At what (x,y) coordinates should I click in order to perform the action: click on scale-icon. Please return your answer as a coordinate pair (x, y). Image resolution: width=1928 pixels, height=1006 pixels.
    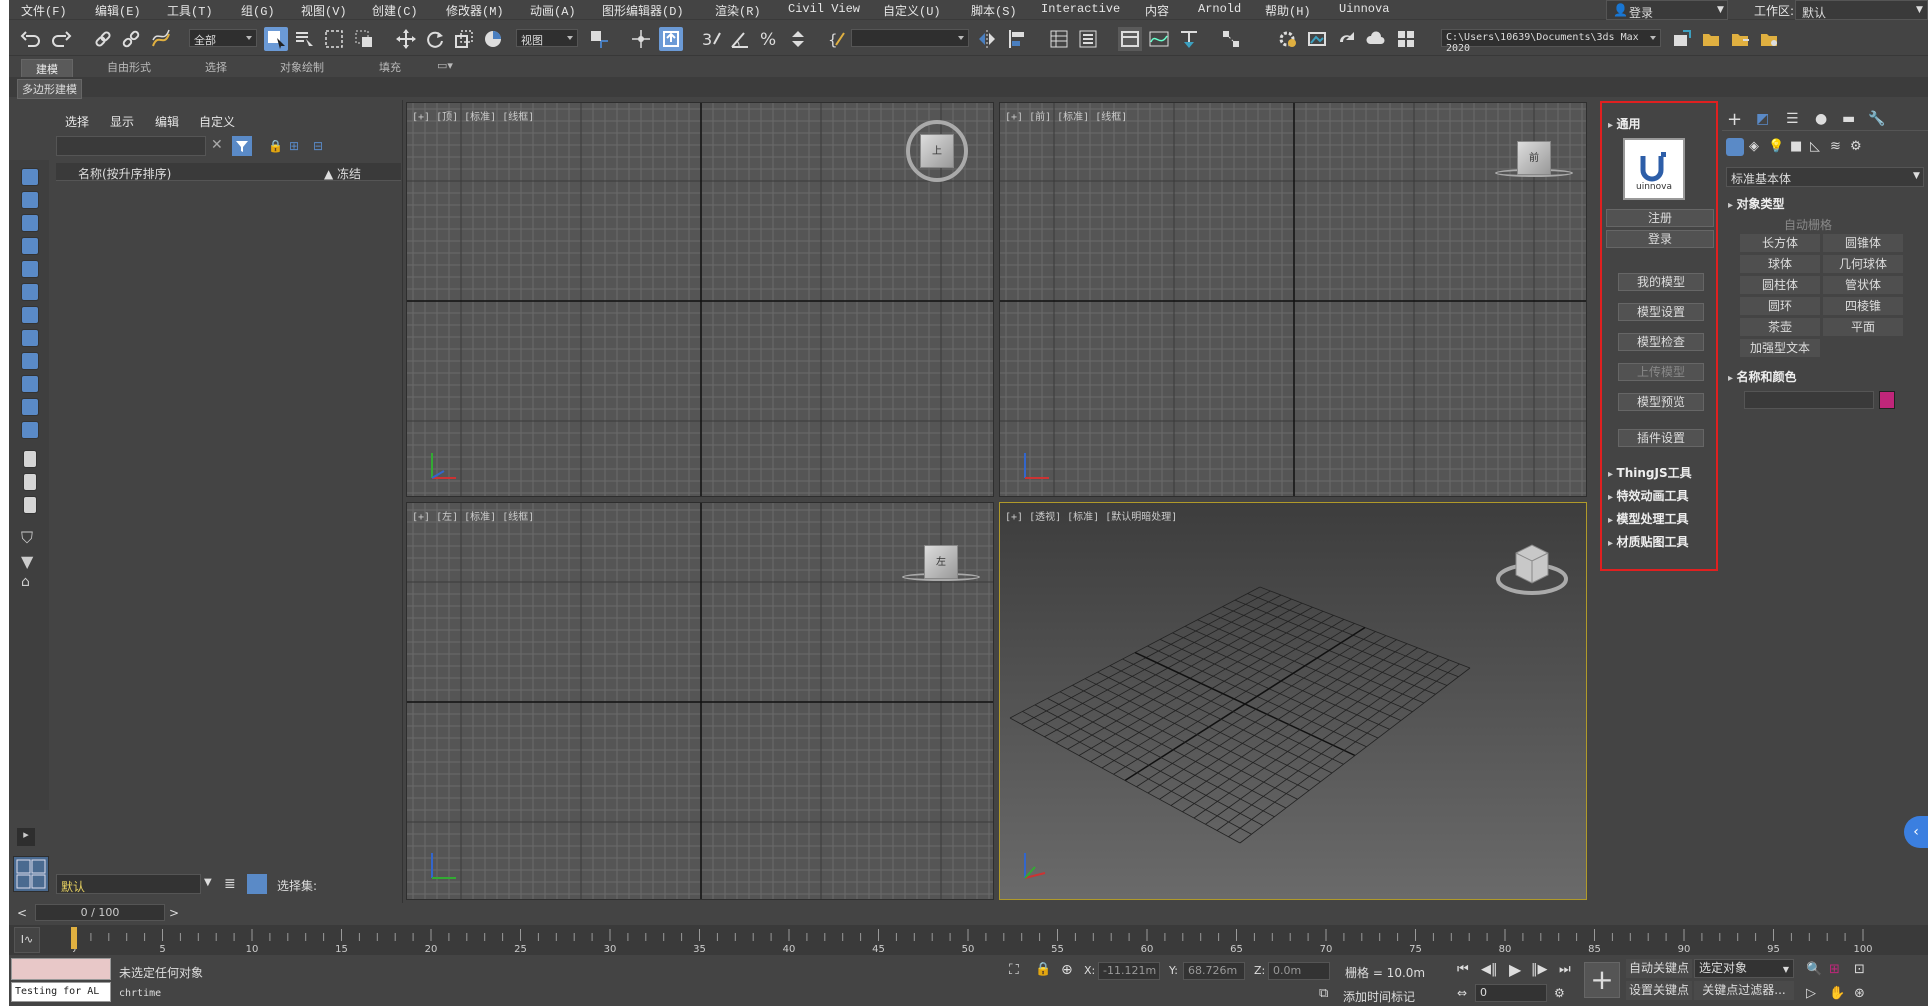
    Looking at the image, I should click on (464, 39).